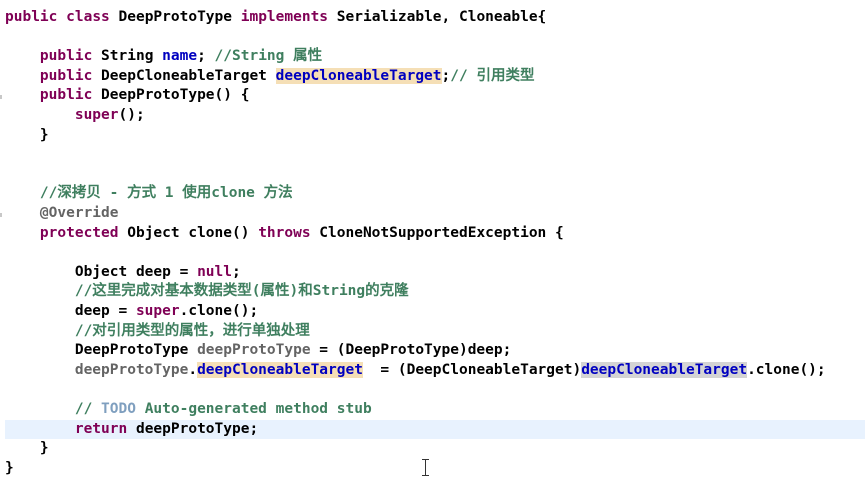 This screenshot has width=865, height=488. Describe the element at coordinates (118, 409) in the screenshot. I see `code-token: TODO` at that location.